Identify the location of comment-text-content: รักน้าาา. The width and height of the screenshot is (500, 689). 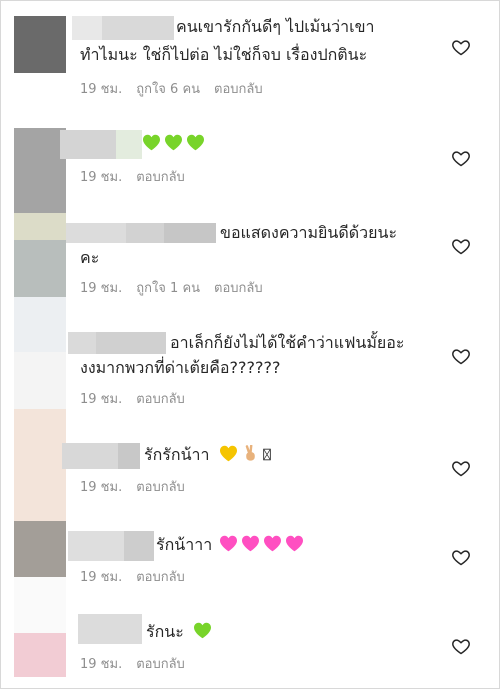
(184, 544).